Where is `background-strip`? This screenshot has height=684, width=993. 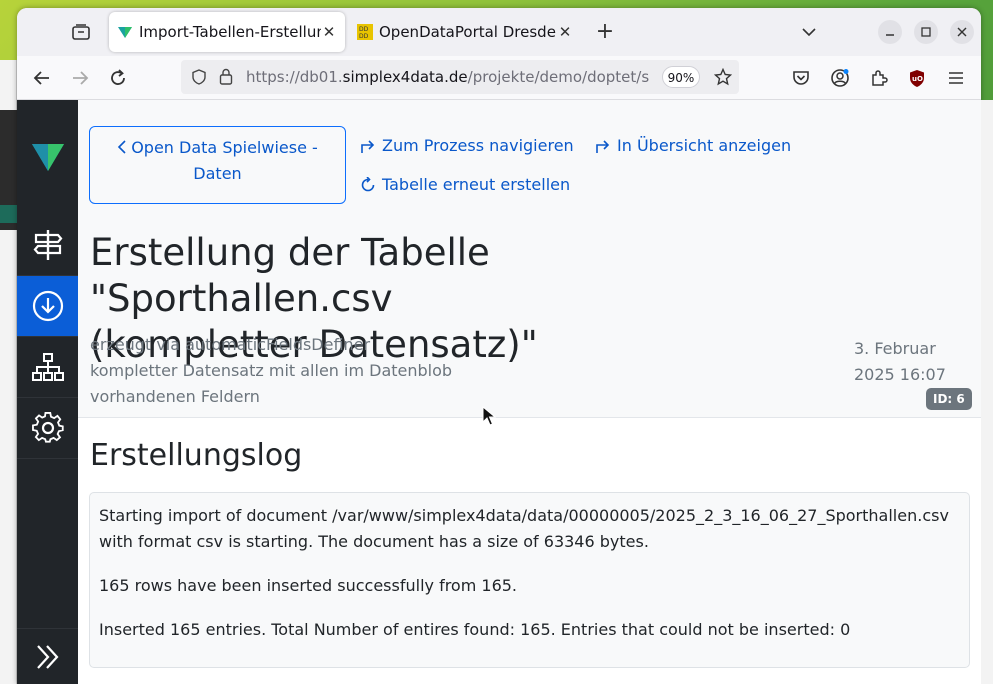
background-strip is located at coordinates (8, 214).